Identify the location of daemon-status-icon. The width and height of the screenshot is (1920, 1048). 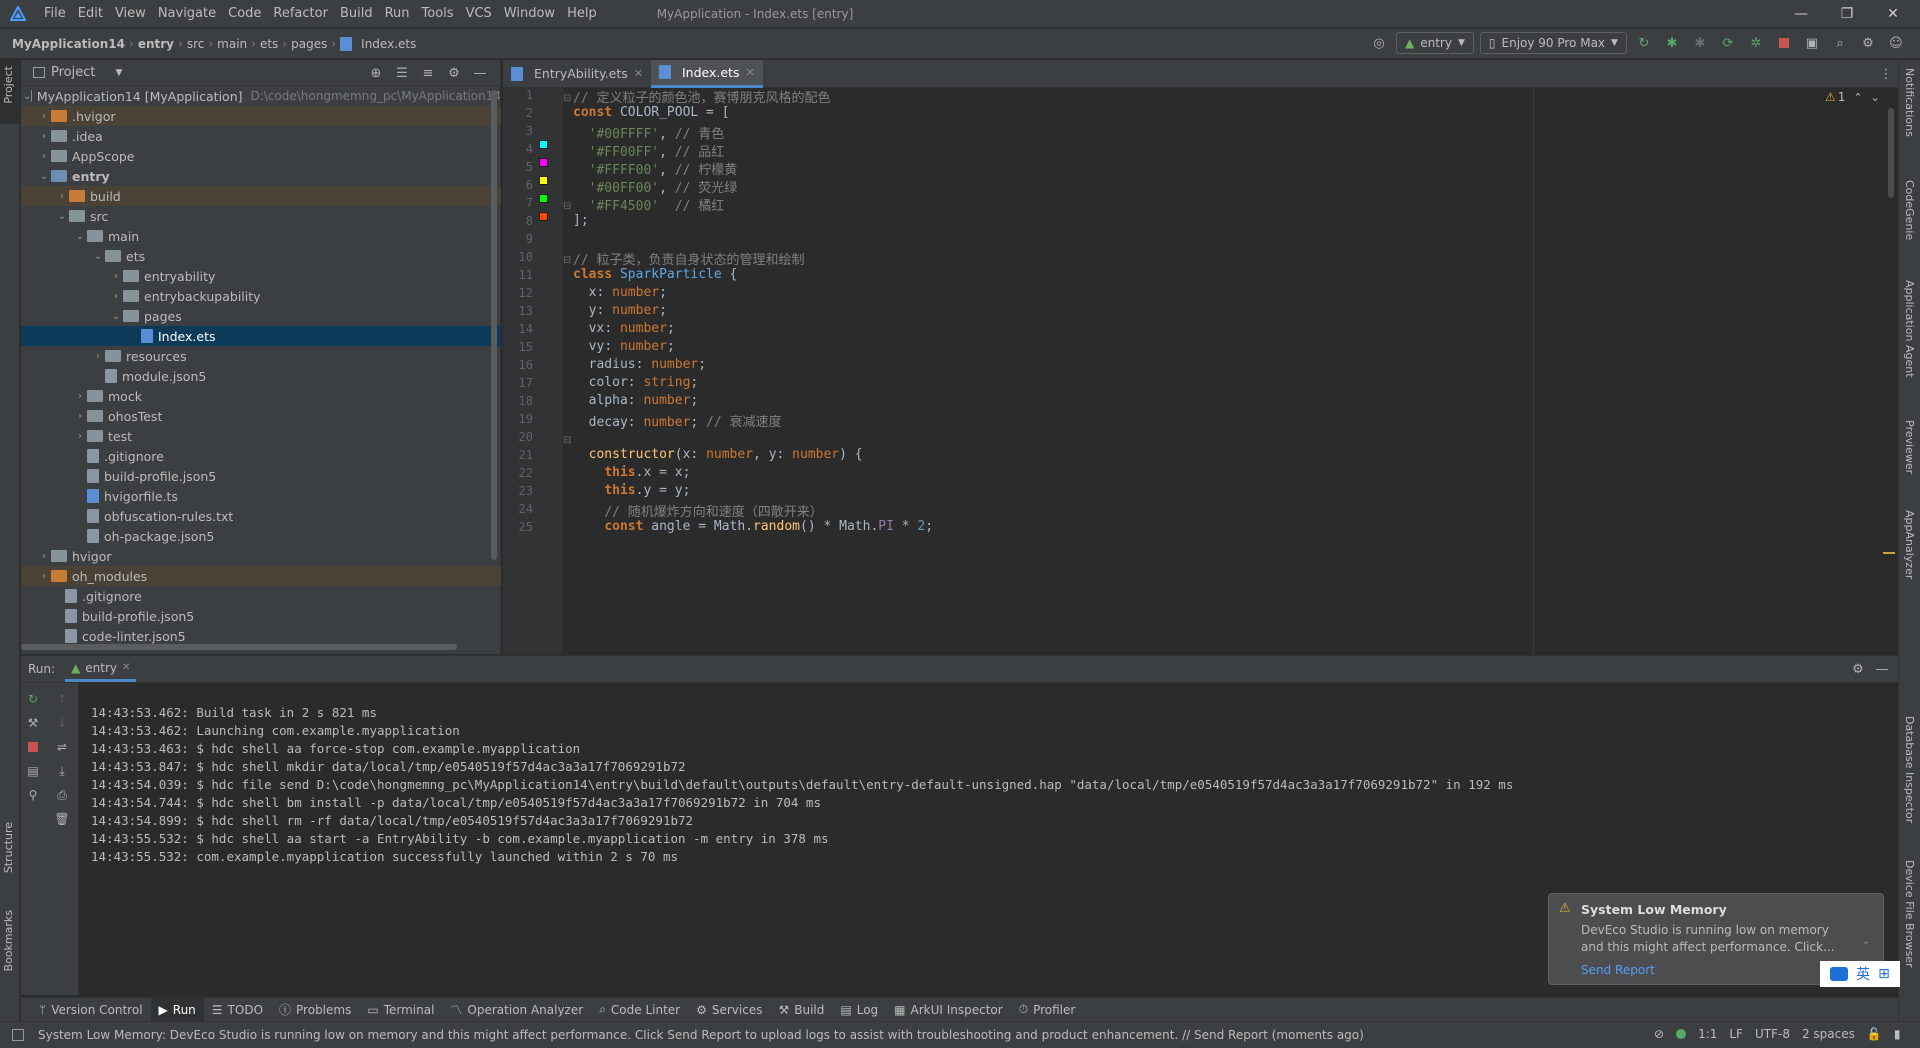
(1681, 1034).